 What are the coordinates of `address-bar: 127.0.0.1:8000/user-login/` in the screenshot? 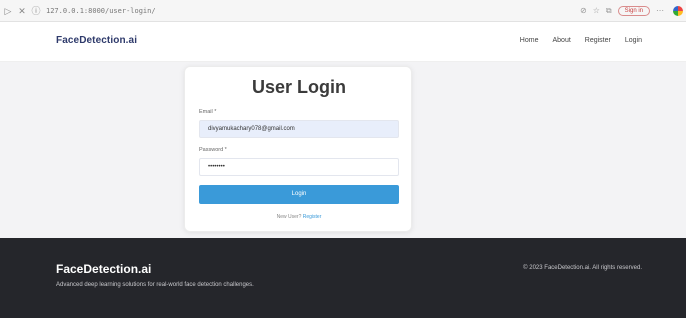 It's located at (101, 11).